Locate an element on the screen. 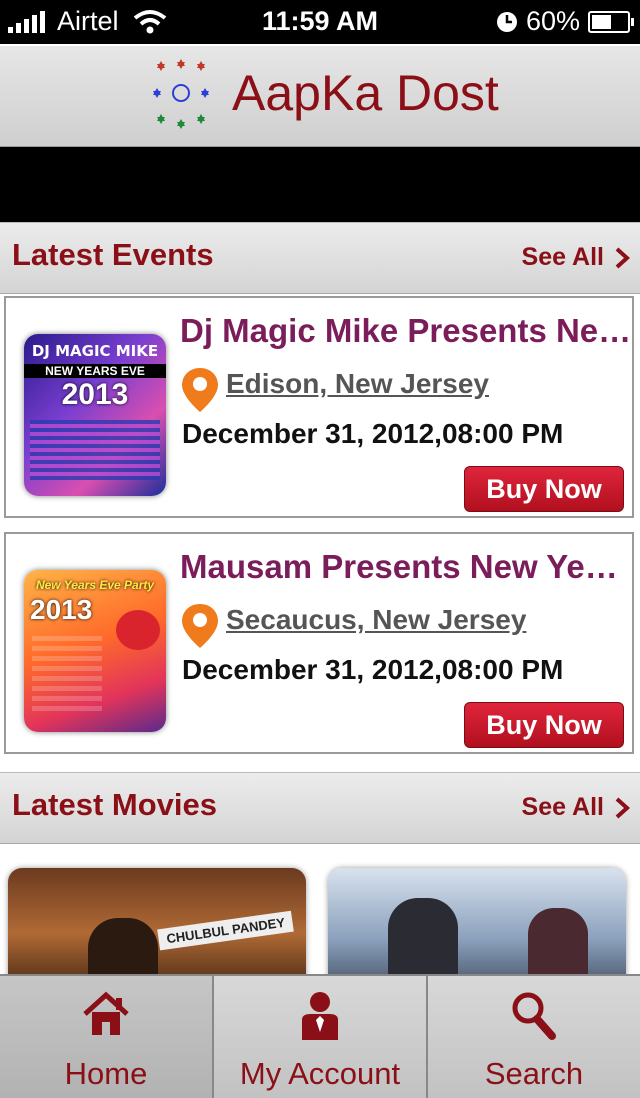  app-header: AapKa Dost is located at coordinates (320, 96).